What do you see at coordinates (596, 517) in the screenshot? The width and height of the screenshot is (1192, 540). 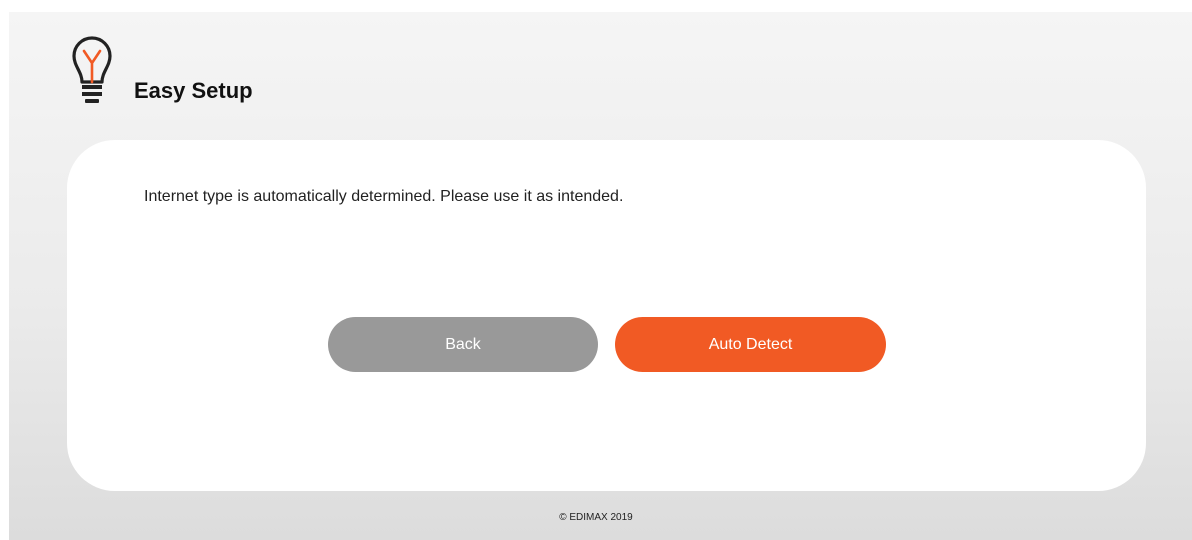 I see `copyright-footer: © EDIMAX 2019` at bounding box center [596, 517].